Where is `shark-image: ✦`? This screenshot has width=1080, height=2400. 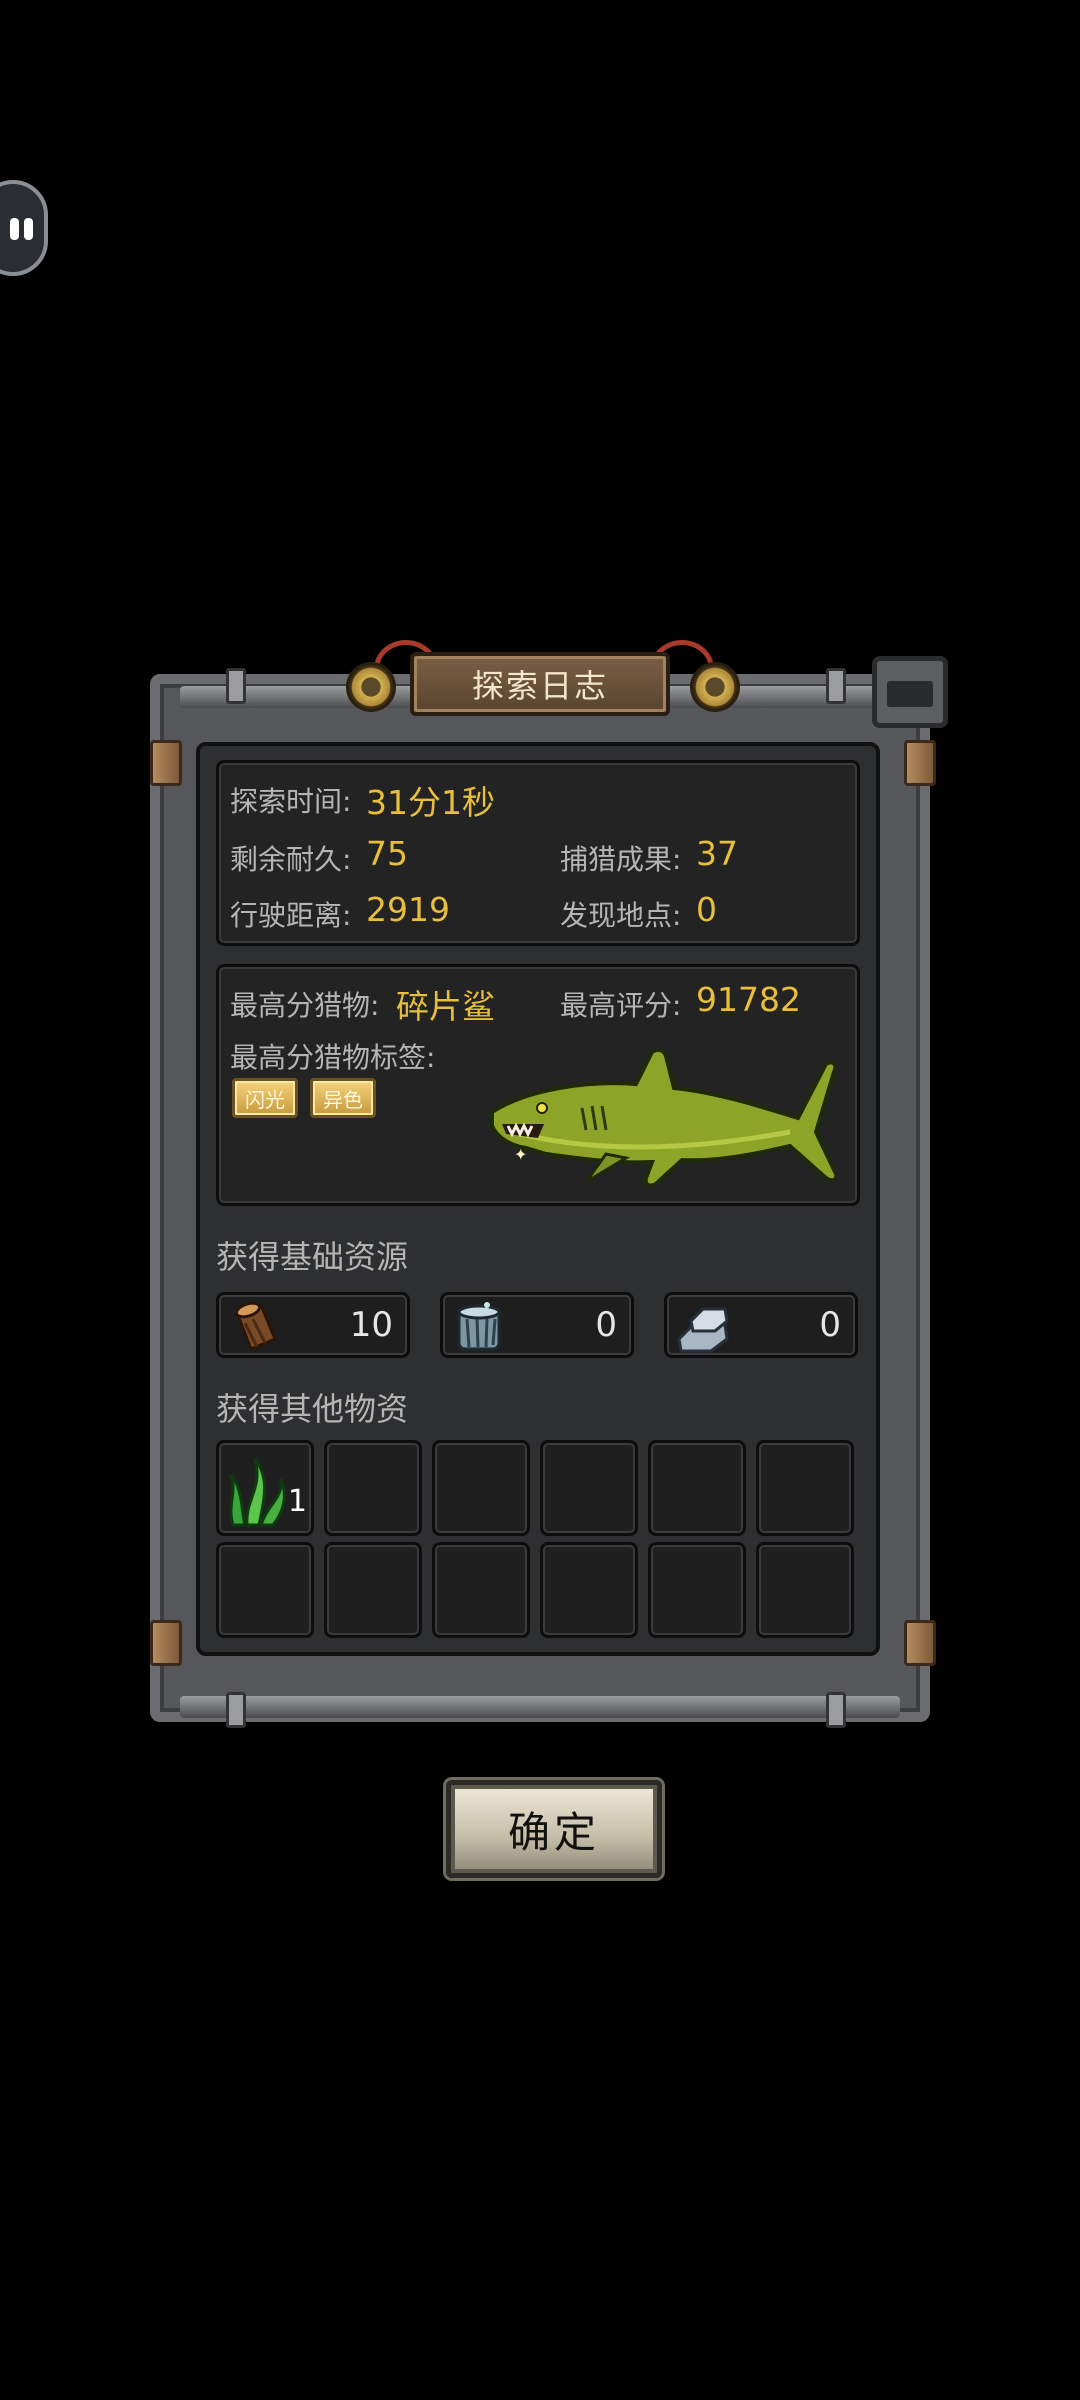 shark-image: ✦ is located at coordinates (663, 1117).